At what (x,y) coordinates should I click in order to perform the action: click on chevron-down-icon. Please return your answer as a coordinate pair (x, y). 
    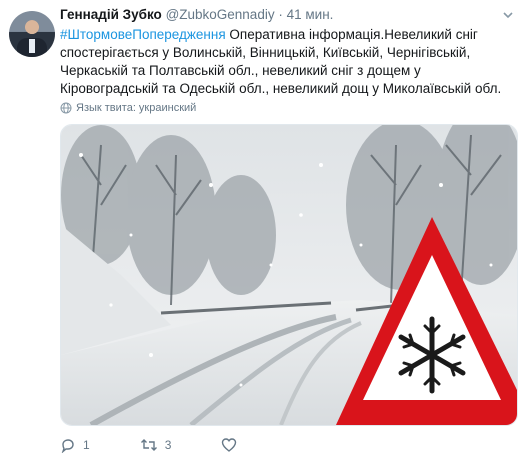
    Looking at the image, I should click on (508, 15).